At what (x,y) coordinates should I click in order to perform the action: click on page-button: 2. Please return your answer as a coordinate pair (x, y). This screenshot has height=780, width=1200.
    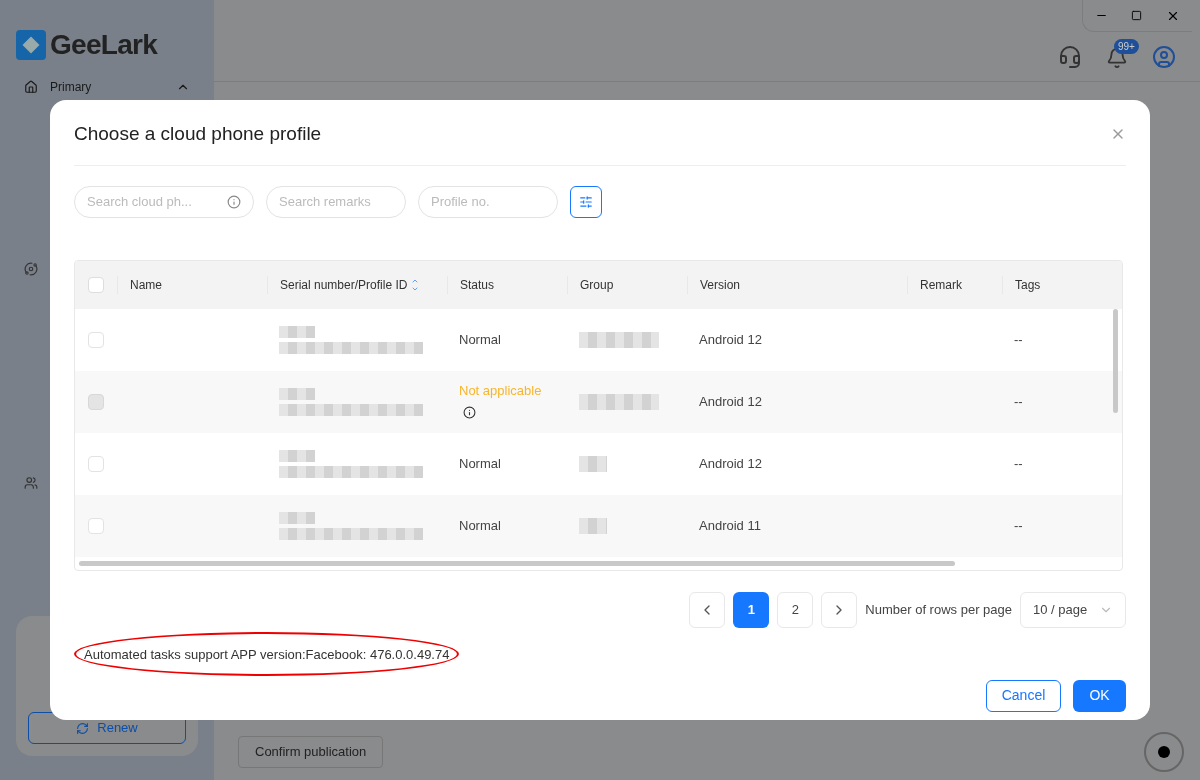
    Looking at the image, I should click on (795, 609).